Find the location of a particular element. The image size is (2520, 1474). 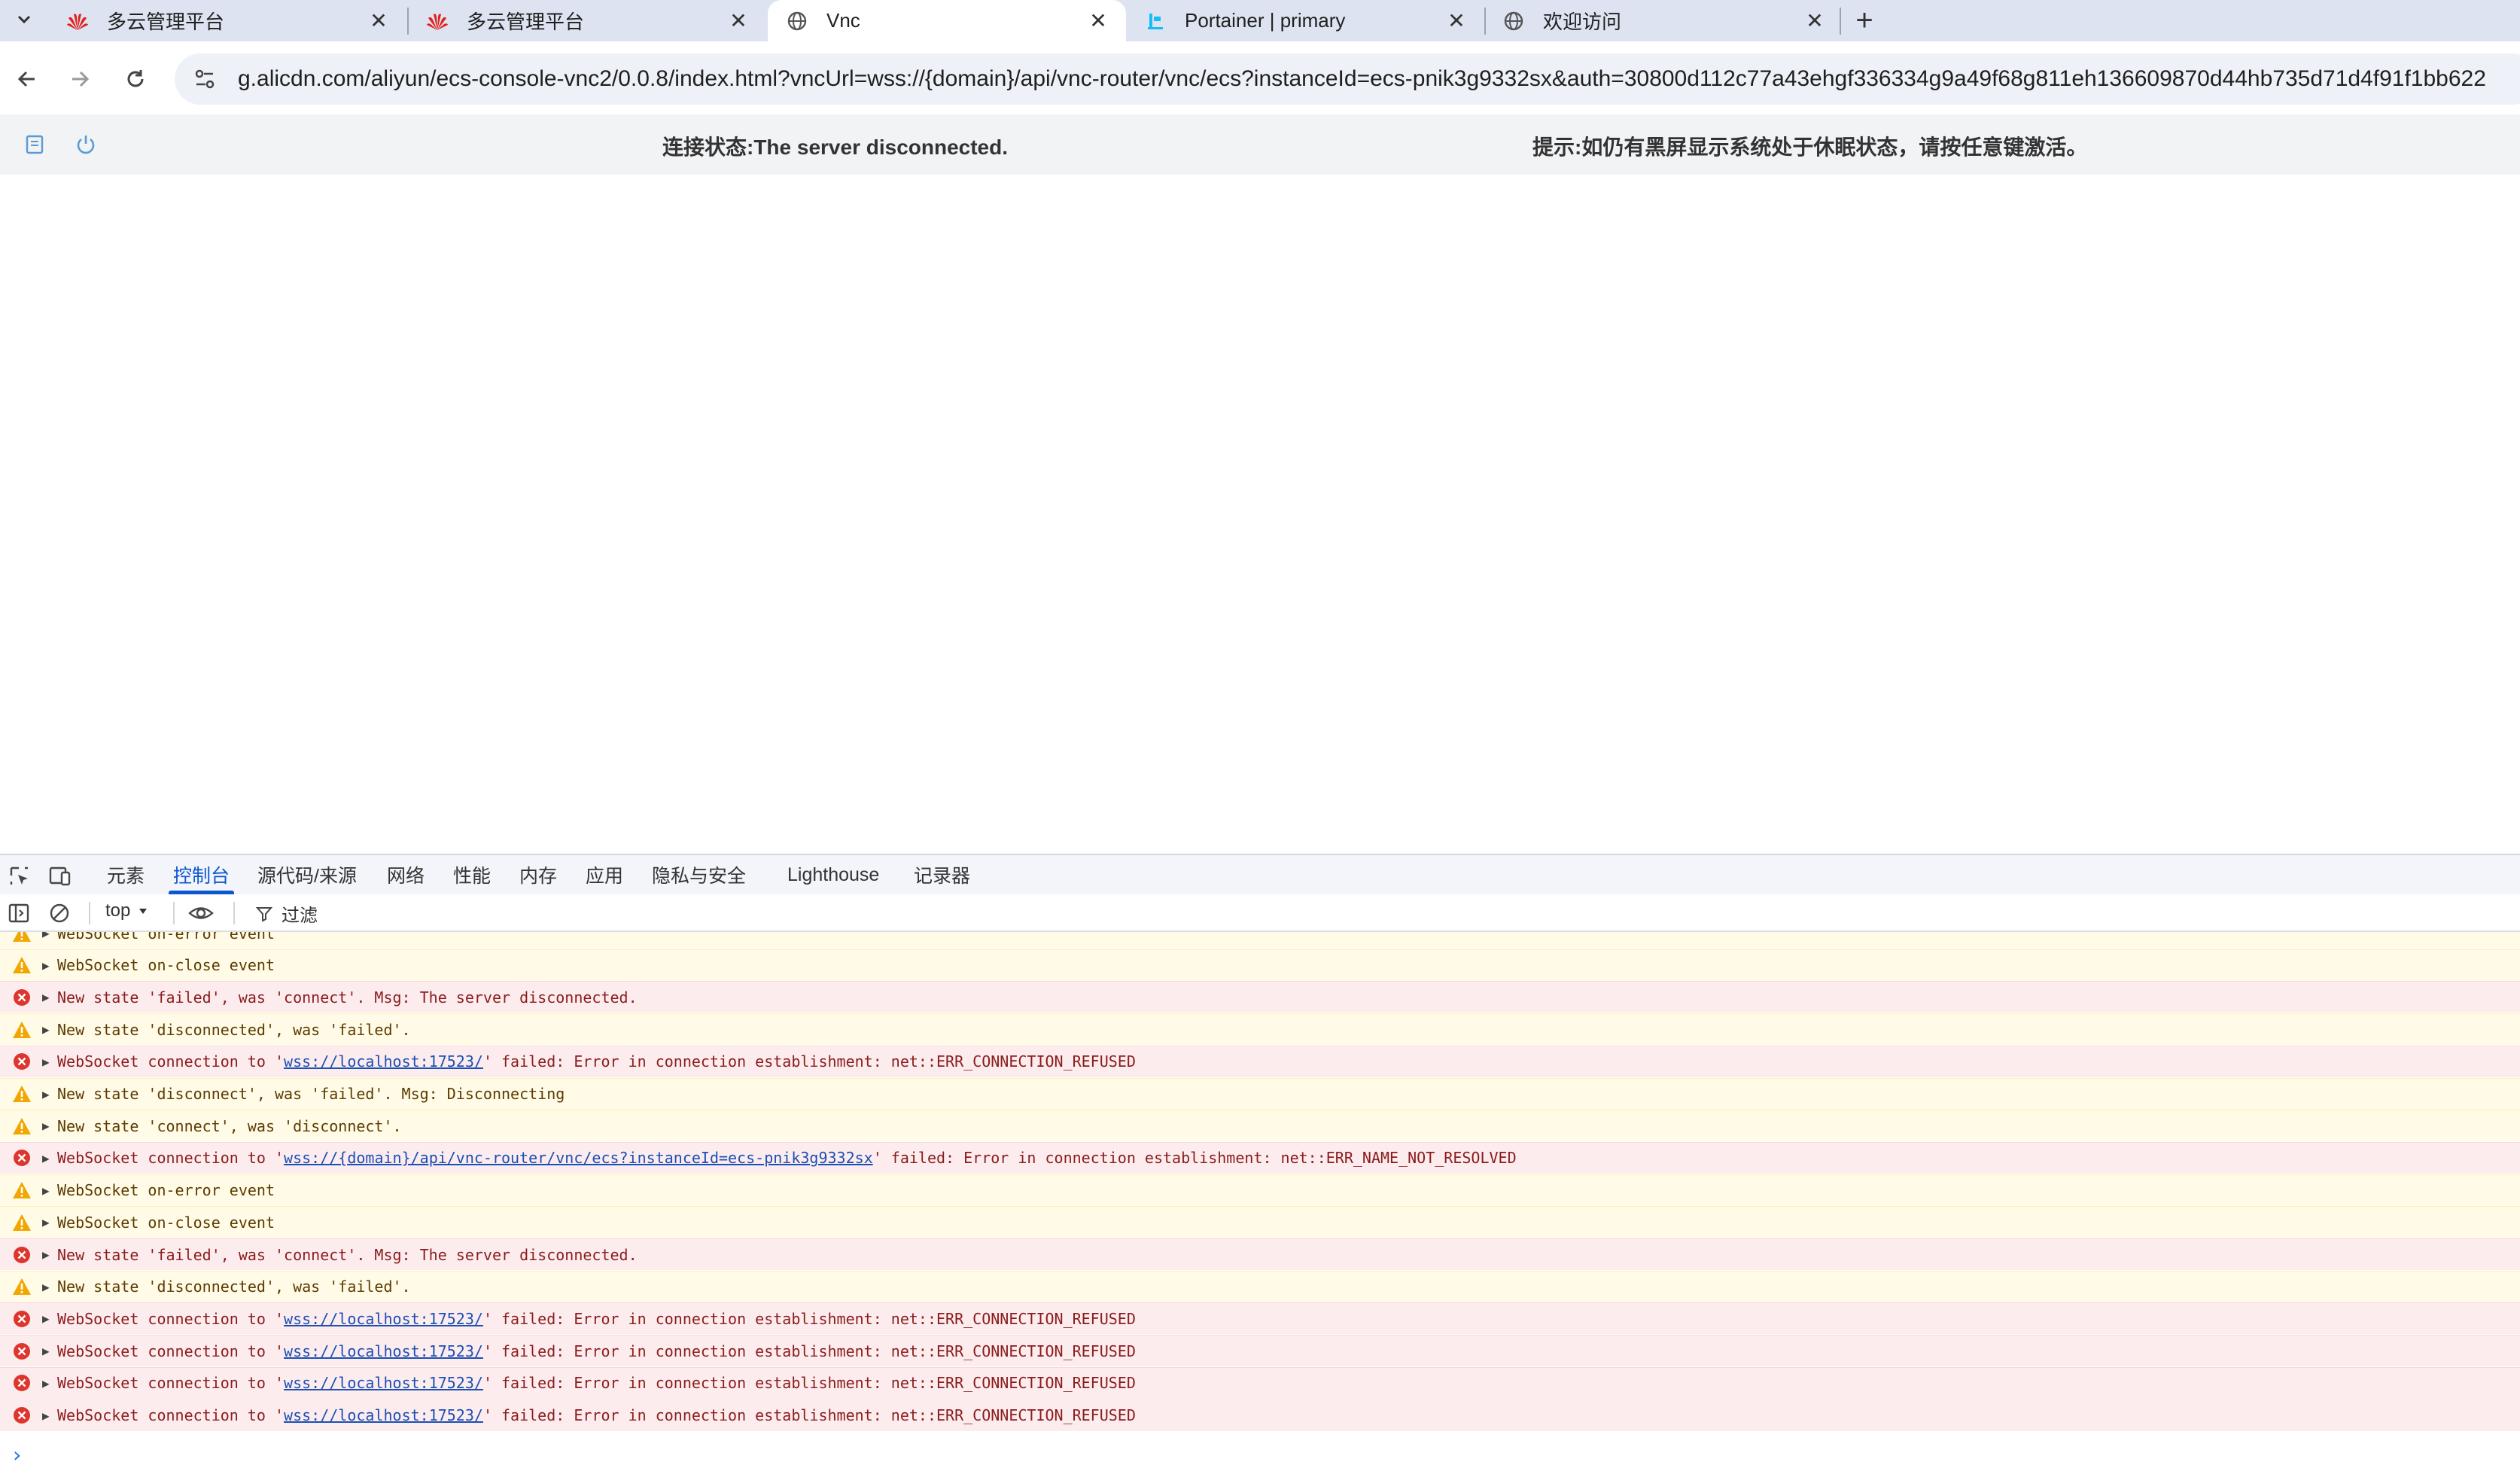

browser-tab-2: Vnc ✕ is located at coordinates (947, 20).